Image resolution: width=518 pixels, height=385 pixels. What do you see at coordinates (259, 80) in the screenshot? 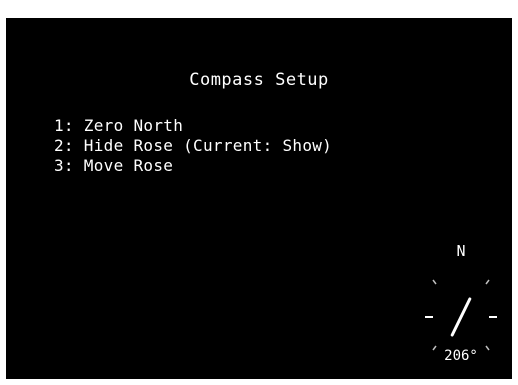
I see `menu-title: Compass Setup` at bounding box center [259, 80].